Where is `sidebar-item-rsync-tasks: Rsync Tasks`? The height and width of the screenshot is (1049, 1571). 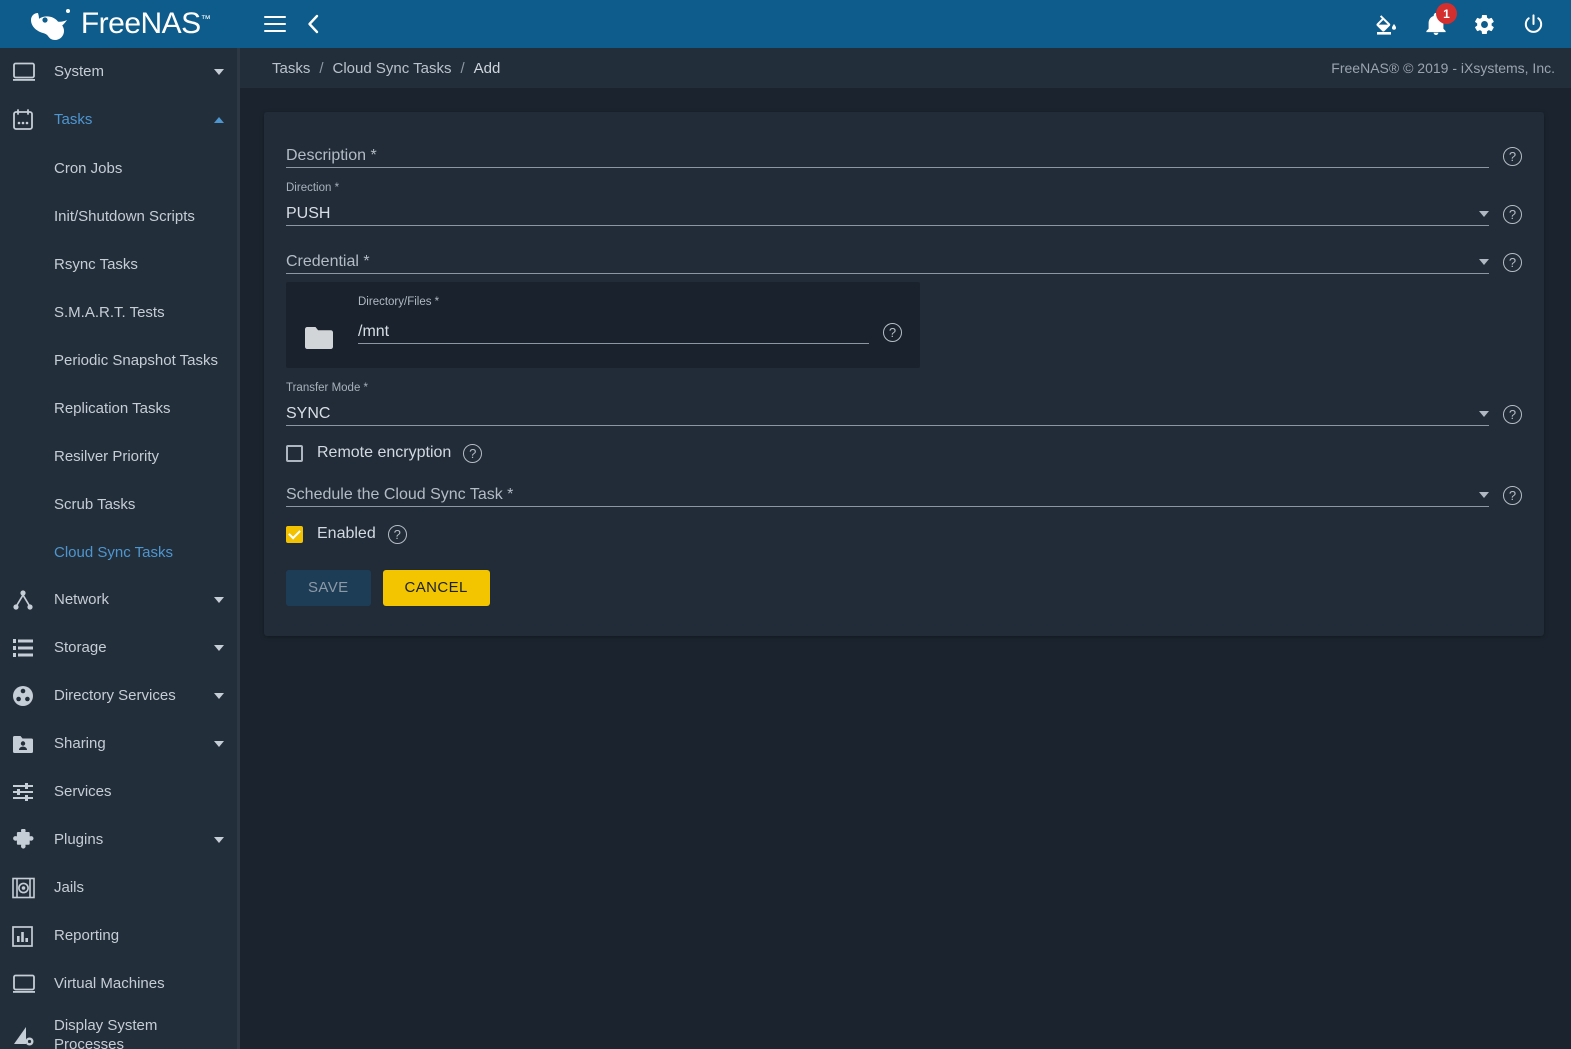 sidebar-item-rsync-tasks: Rsync Tasks is located at coordinates (120, 264).